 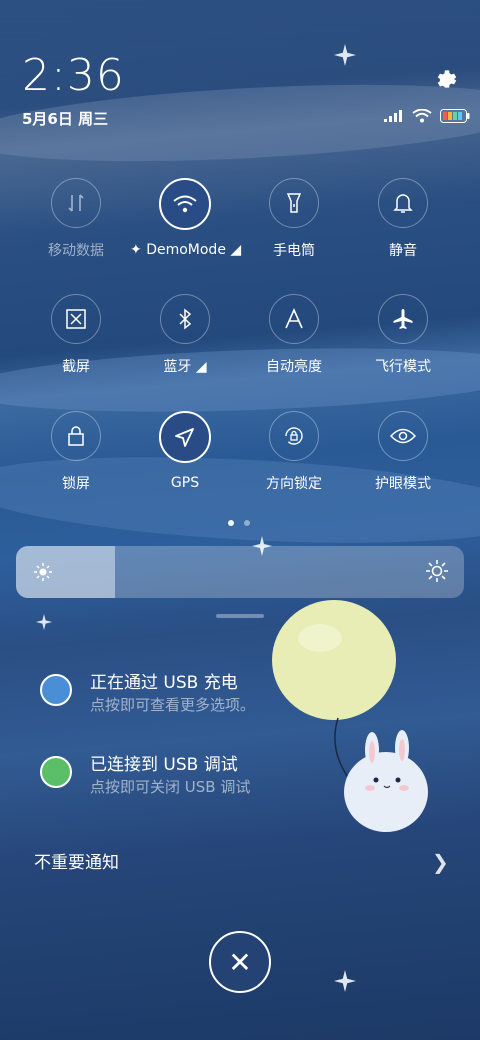 What do you see at coordinates (240, 572) in the screenshot?
I see `brightness-slider` at bounding box center [240, 572].